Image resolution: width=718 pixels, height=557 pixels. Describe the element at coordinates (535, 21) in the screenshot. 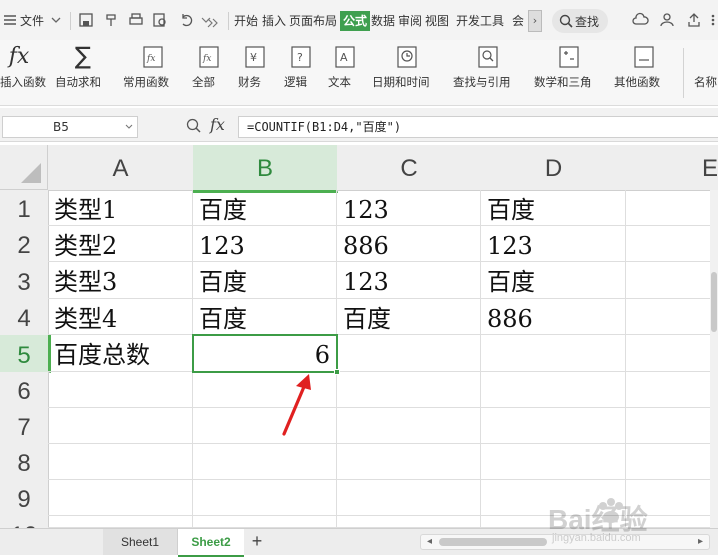

I see `tabs-scroll-right-button: ›` at that location.